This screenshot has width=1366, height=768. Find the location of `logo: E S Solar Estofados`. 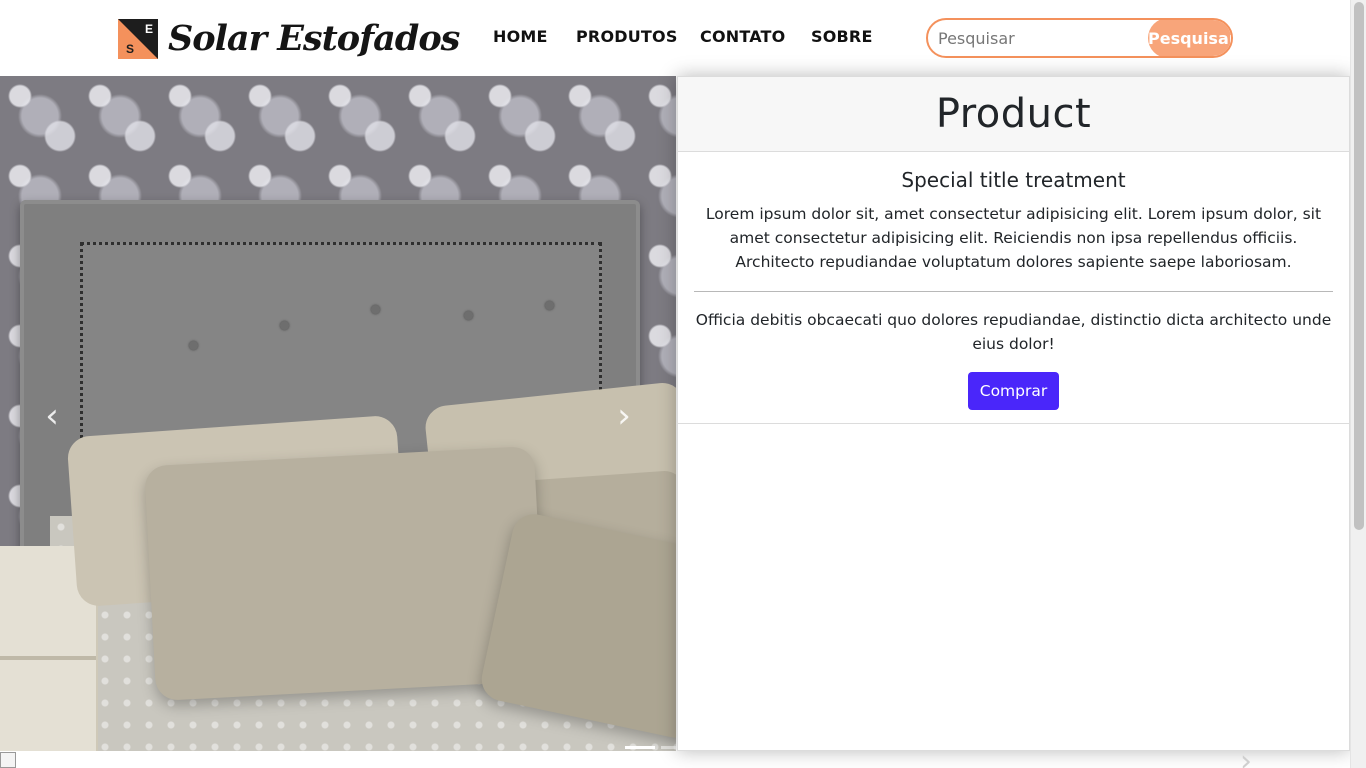

logo: E S Solar Estofados is located at coordinates (289, 38).